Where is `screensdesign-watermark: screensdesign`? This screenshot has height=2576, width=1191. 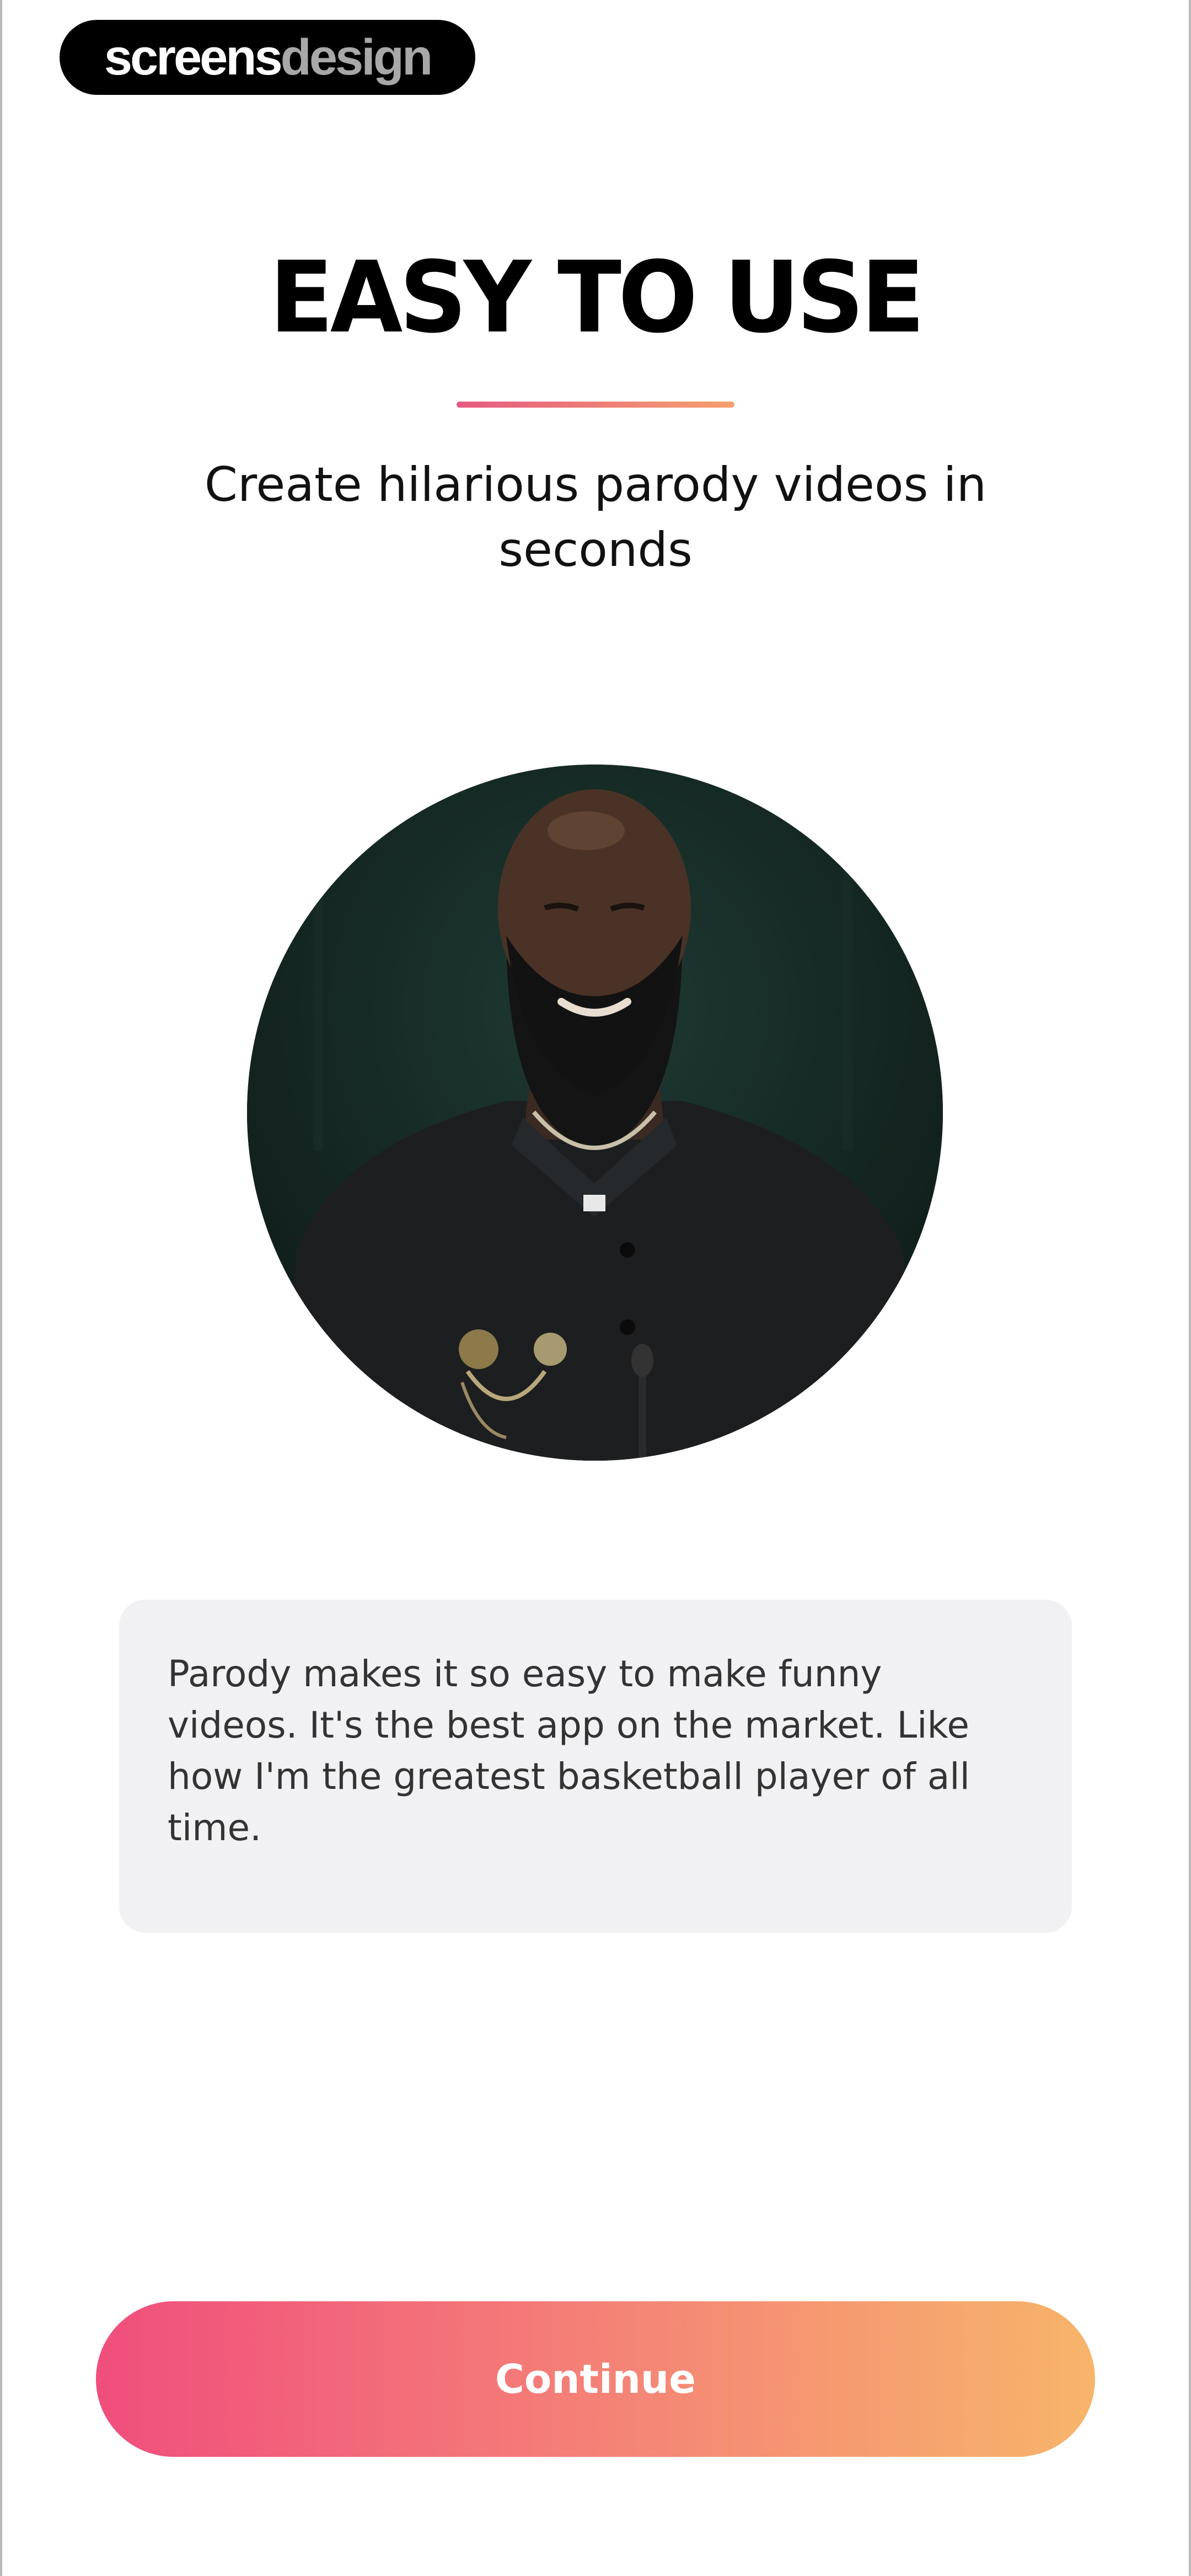 screensdesign-watermark: screensdesign is located at coordinates (267, 57).